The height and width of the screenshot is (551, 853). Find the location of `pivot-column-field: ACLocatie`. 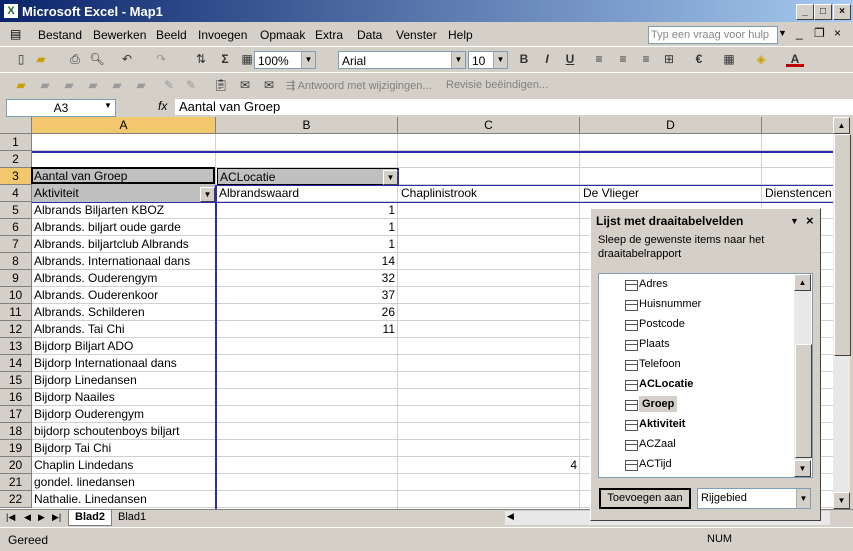

pivot-column-field: ACLocatie is located at coordinates (307, 176).